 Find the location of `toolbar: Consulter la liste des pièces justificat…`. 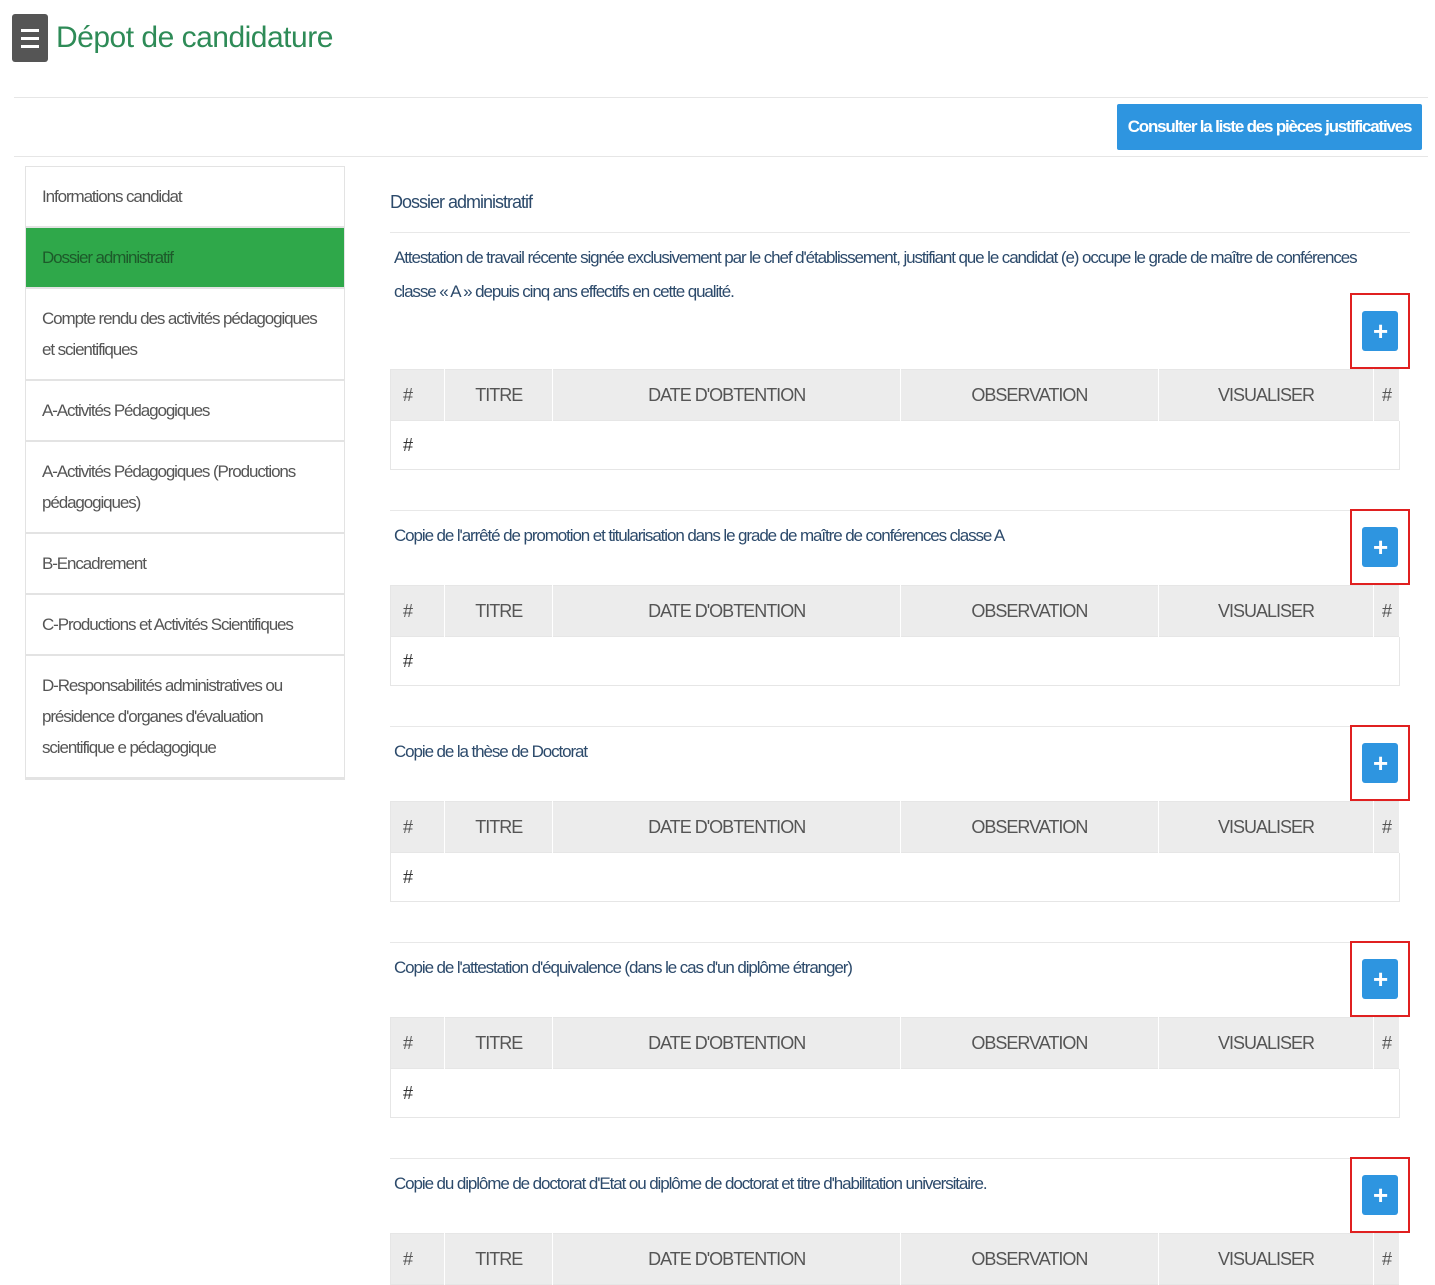

toolbar: Consulter la liste des pièces justificat… is located at coordinates (721, 127).